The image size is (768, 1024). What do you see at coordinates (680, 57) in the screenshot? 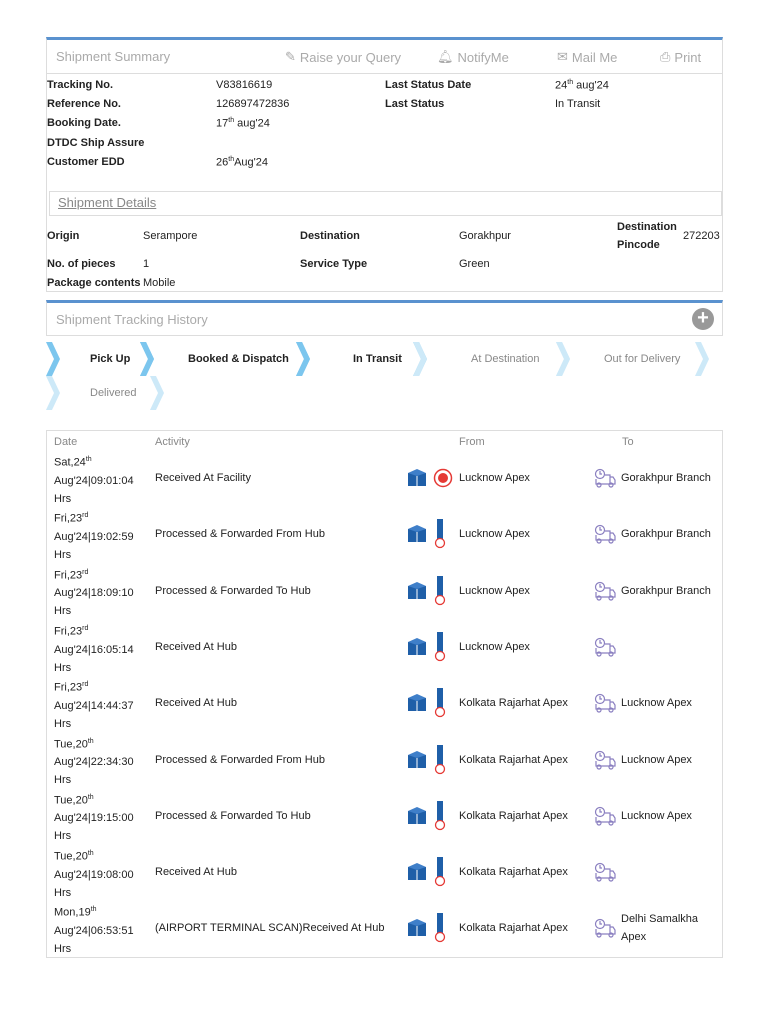
I see `print-button: ⎙ Print` at bounding box center [680, 57].